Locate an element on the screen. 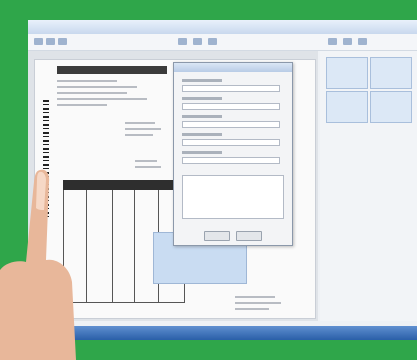  dialog-cancel-button is located at coordinates (249, 236).